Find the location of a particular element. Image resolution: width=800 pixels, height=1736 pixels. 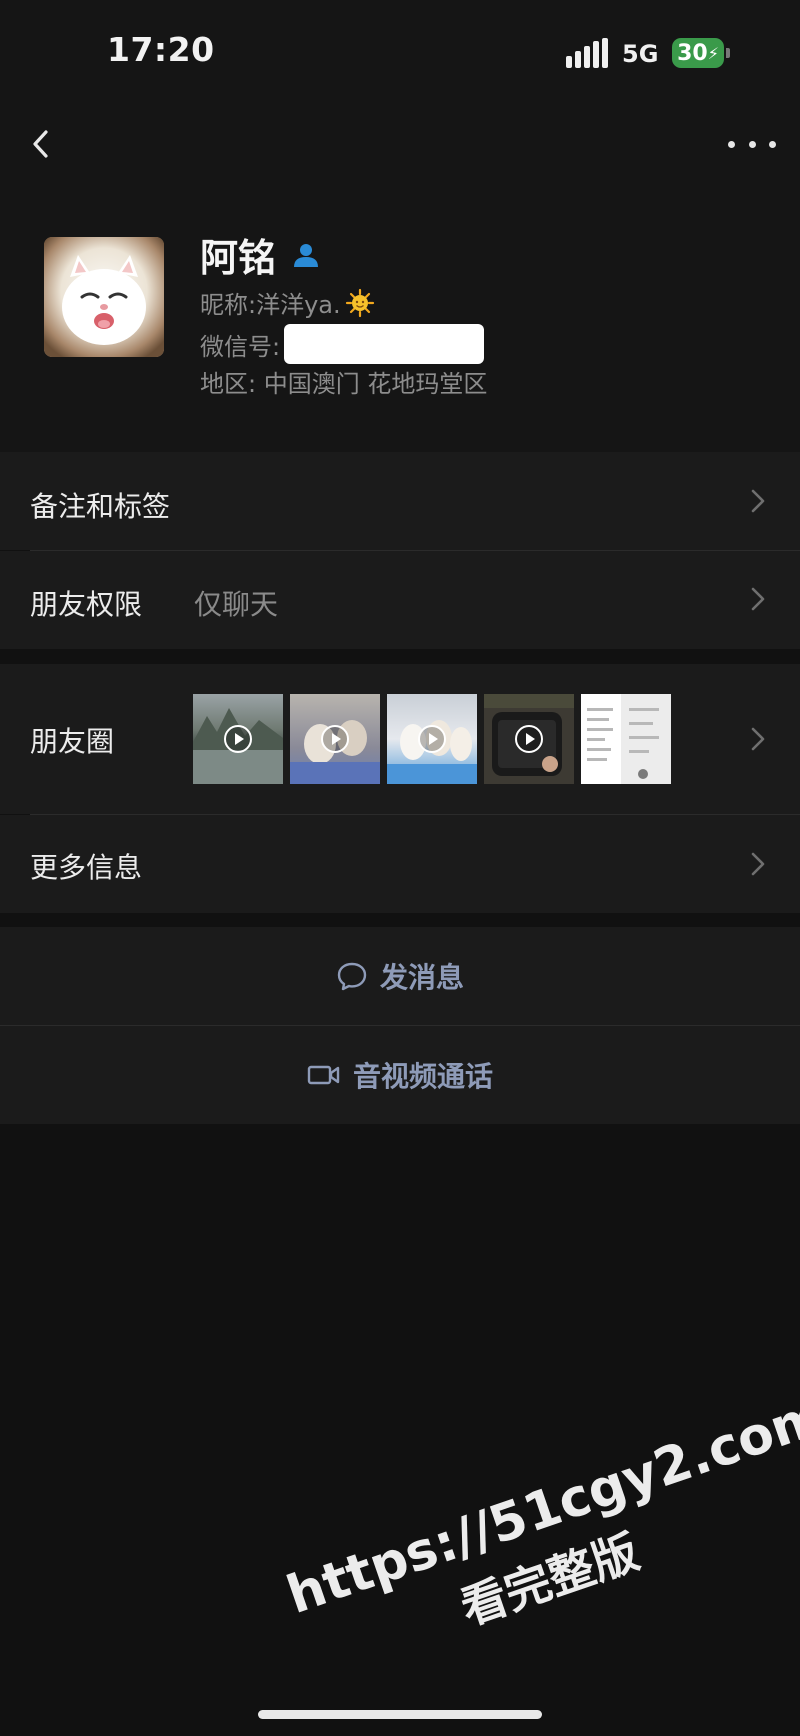

battery-icon: 30 ⚡ is located at coordinates (698, 53).